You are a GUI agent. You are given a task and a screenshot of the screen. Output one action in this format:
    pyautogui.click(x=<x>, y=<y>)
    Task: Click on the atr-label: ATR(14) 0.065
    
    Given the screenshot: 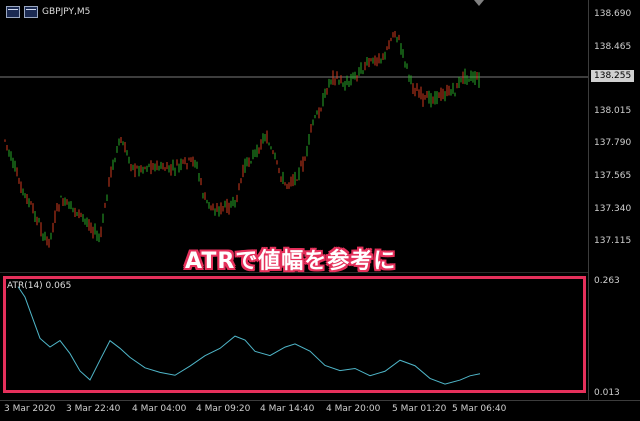 What is the action you would take?
    pyautogui.click(x=39, y=286)
    